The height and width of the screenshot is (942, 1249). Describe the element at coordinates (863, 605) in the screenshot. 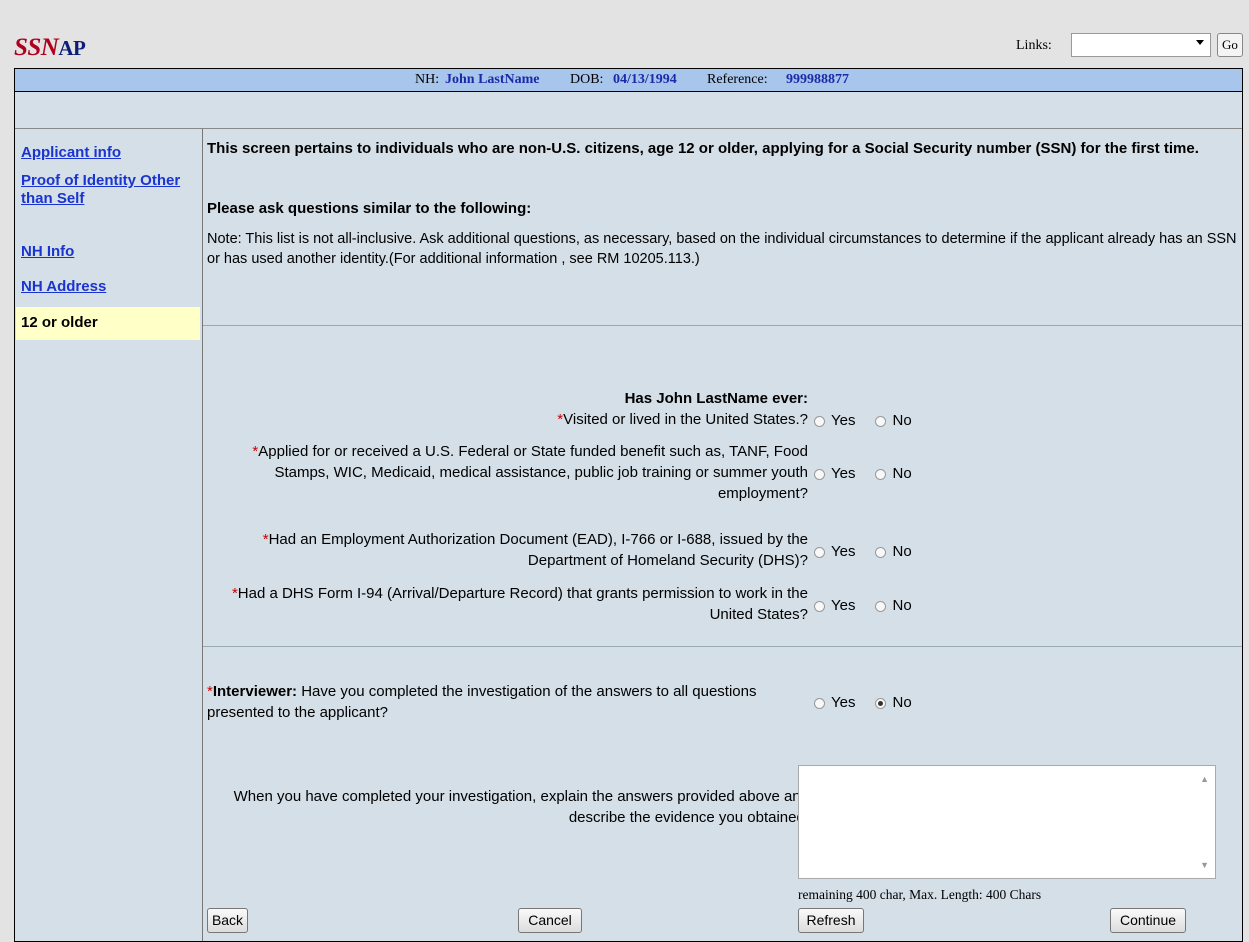

I see `question-4-radio-group: Yes No` at that location.